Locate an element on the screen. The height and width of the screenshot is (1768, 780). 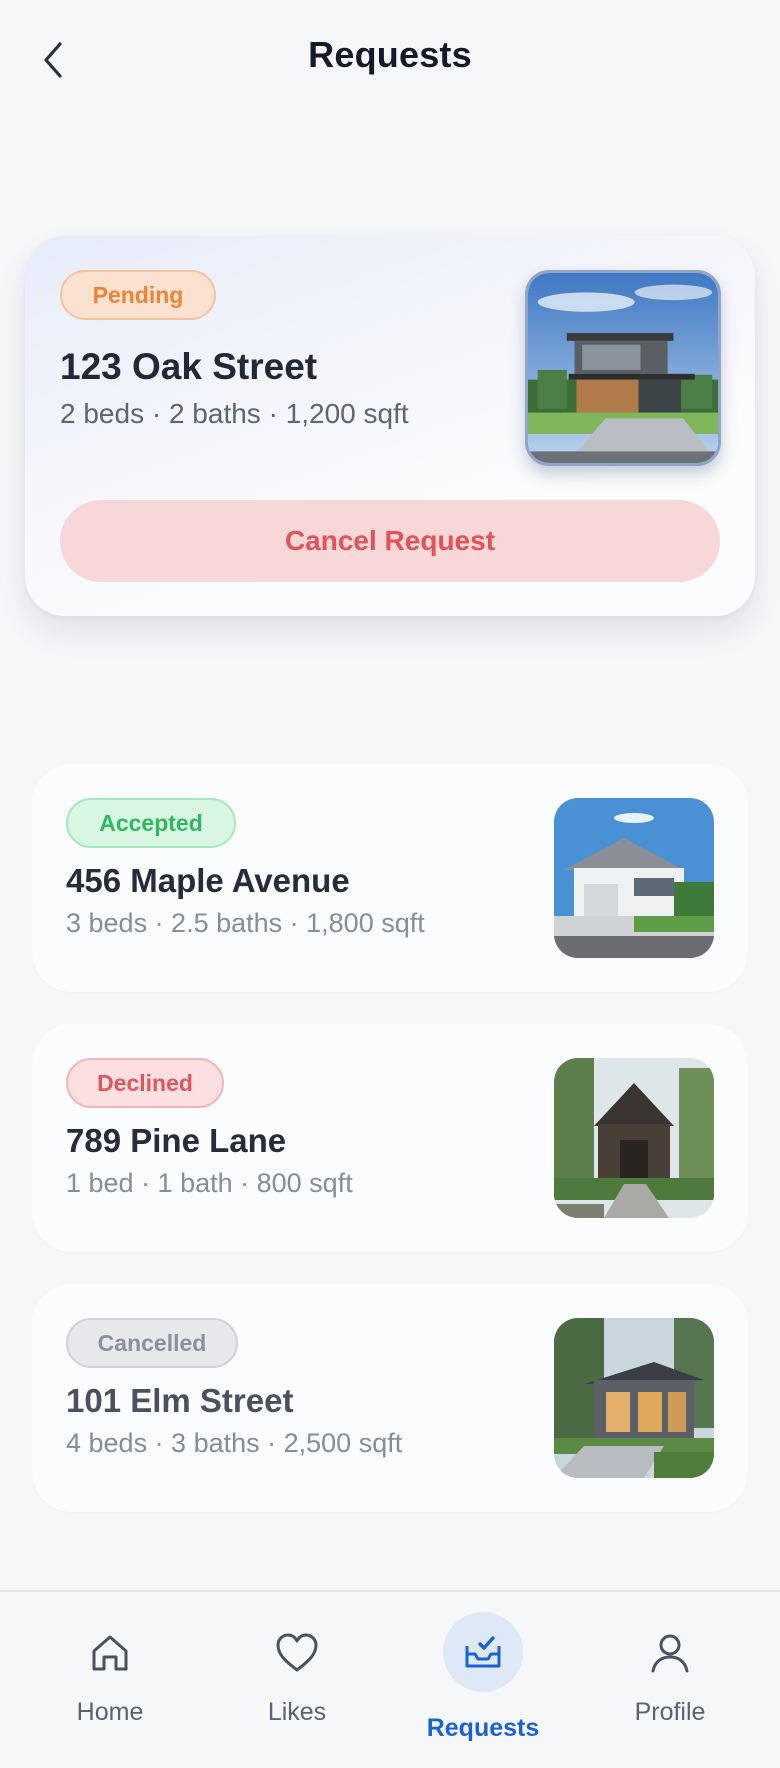
status-badge: Declined is located at coordinates (145, 1083).